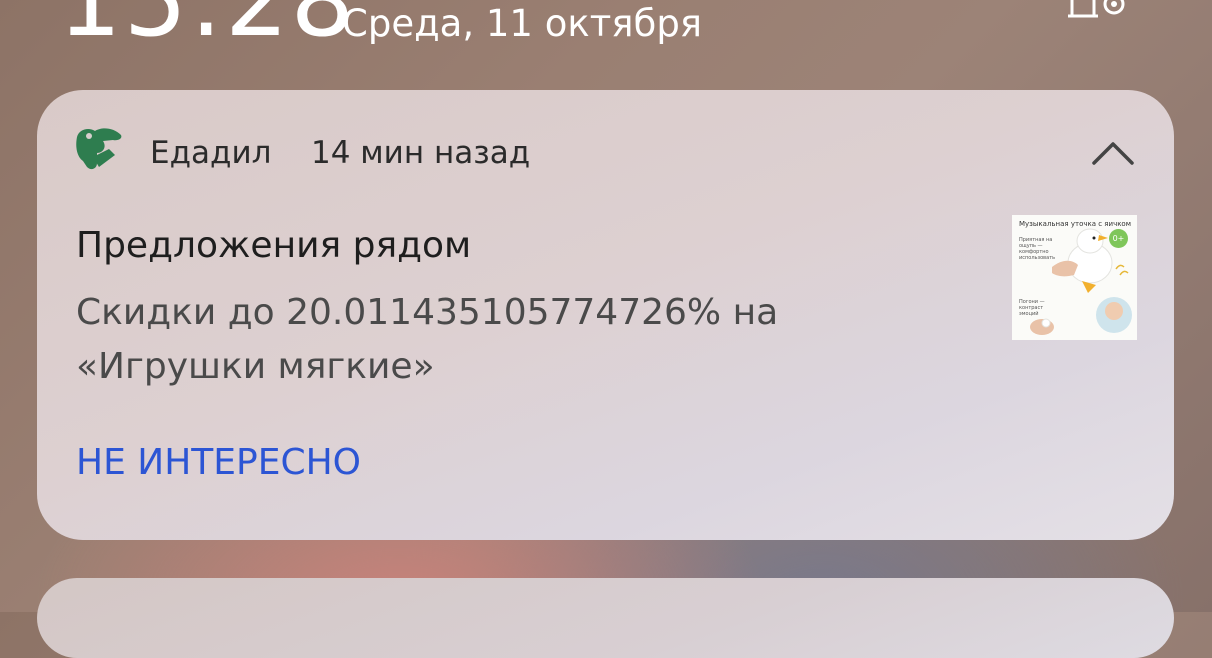 This screenshot has width=1212, height=658. I want to click on notification-title: Предложения рядом, so click(274, 245).